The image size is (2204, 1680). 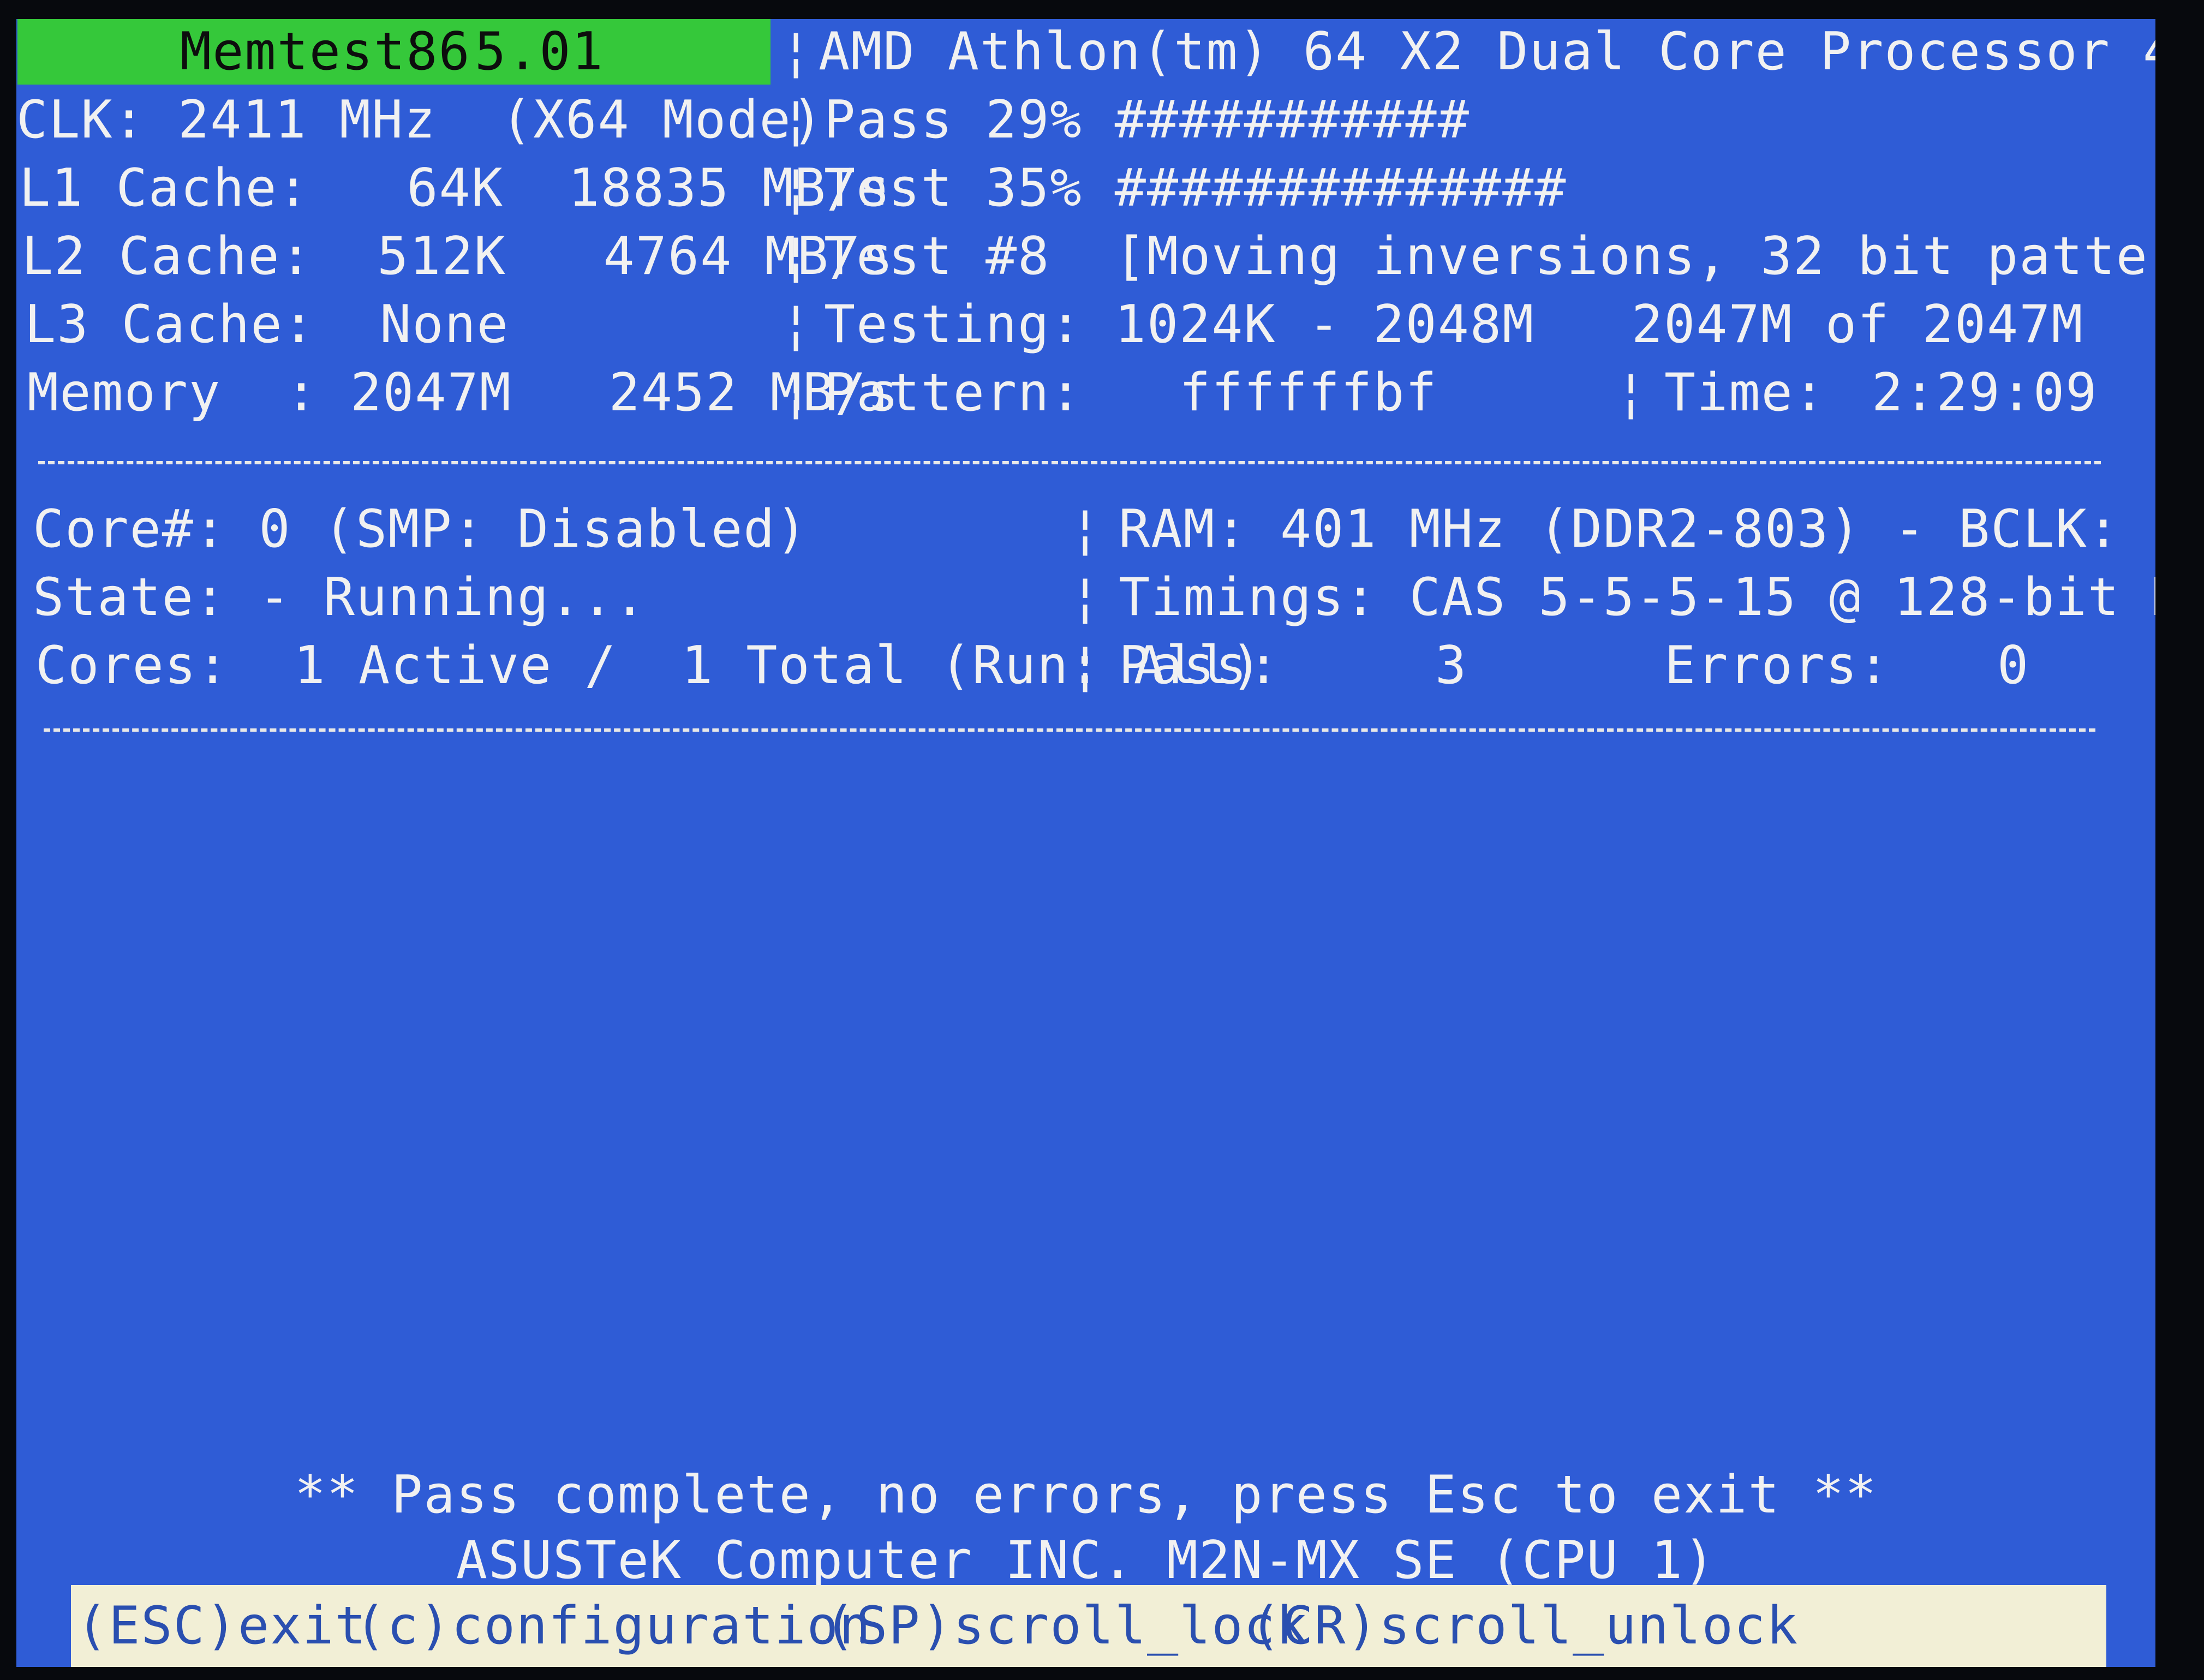 I want to click on scroll-unlock-key: (CR)scroll_unlock, so click(x=1524, y=1626).